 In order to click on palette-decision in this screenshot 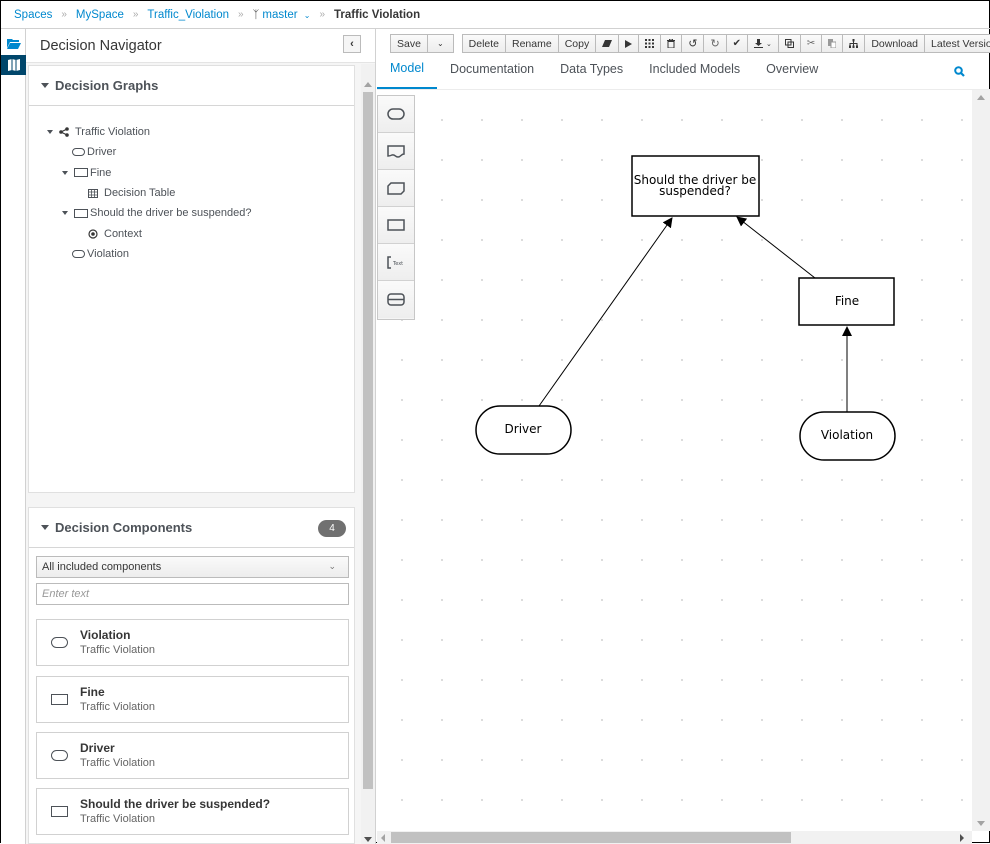, I will do `click(396, 225)`.